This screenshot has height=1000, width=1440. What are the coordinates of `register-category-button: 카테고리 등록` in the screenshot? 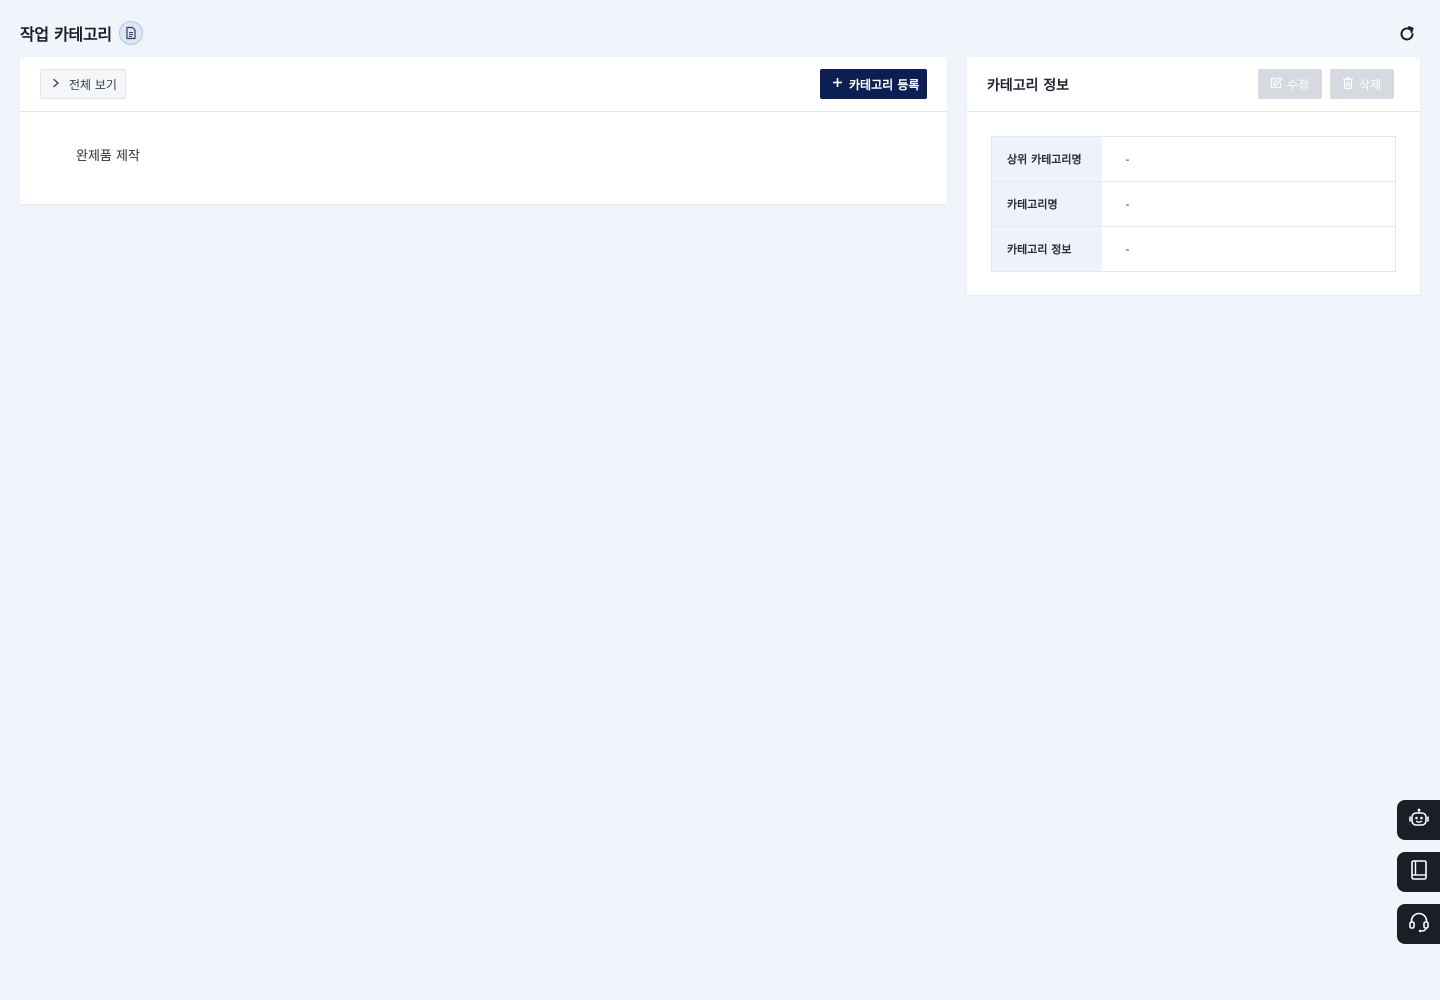 It's located at (873, 84).